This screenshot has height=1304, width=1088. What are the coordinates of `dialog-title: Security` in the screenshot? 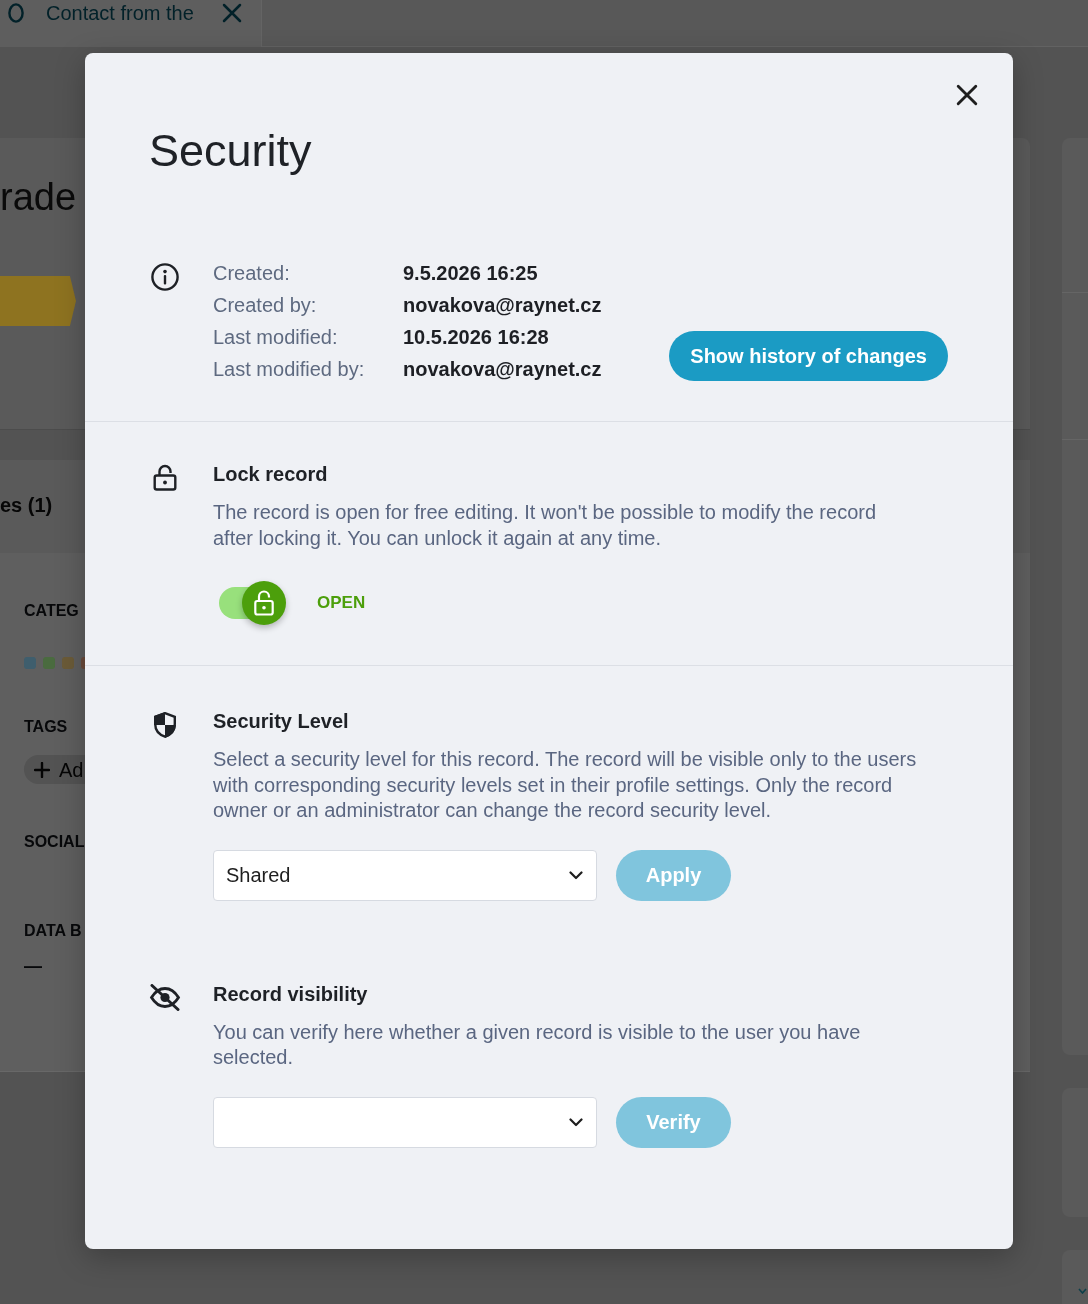 It's located at (230, 151).